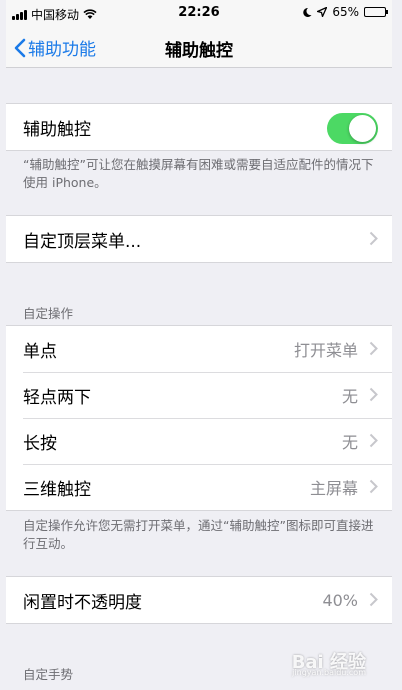  I want to click on battery-percent: 65%, so click(345, 12).